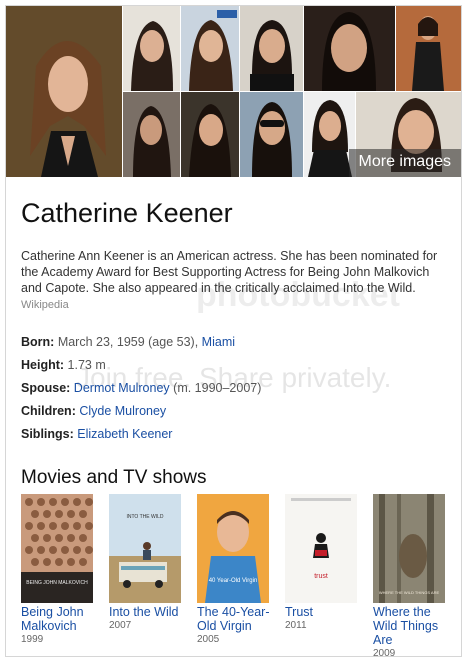 This screenshot has width=466, height=657. Describe the element at coordinates (114, 477) in the screenshot. I see `movies-section-title: Movies and TV shows` at that location.